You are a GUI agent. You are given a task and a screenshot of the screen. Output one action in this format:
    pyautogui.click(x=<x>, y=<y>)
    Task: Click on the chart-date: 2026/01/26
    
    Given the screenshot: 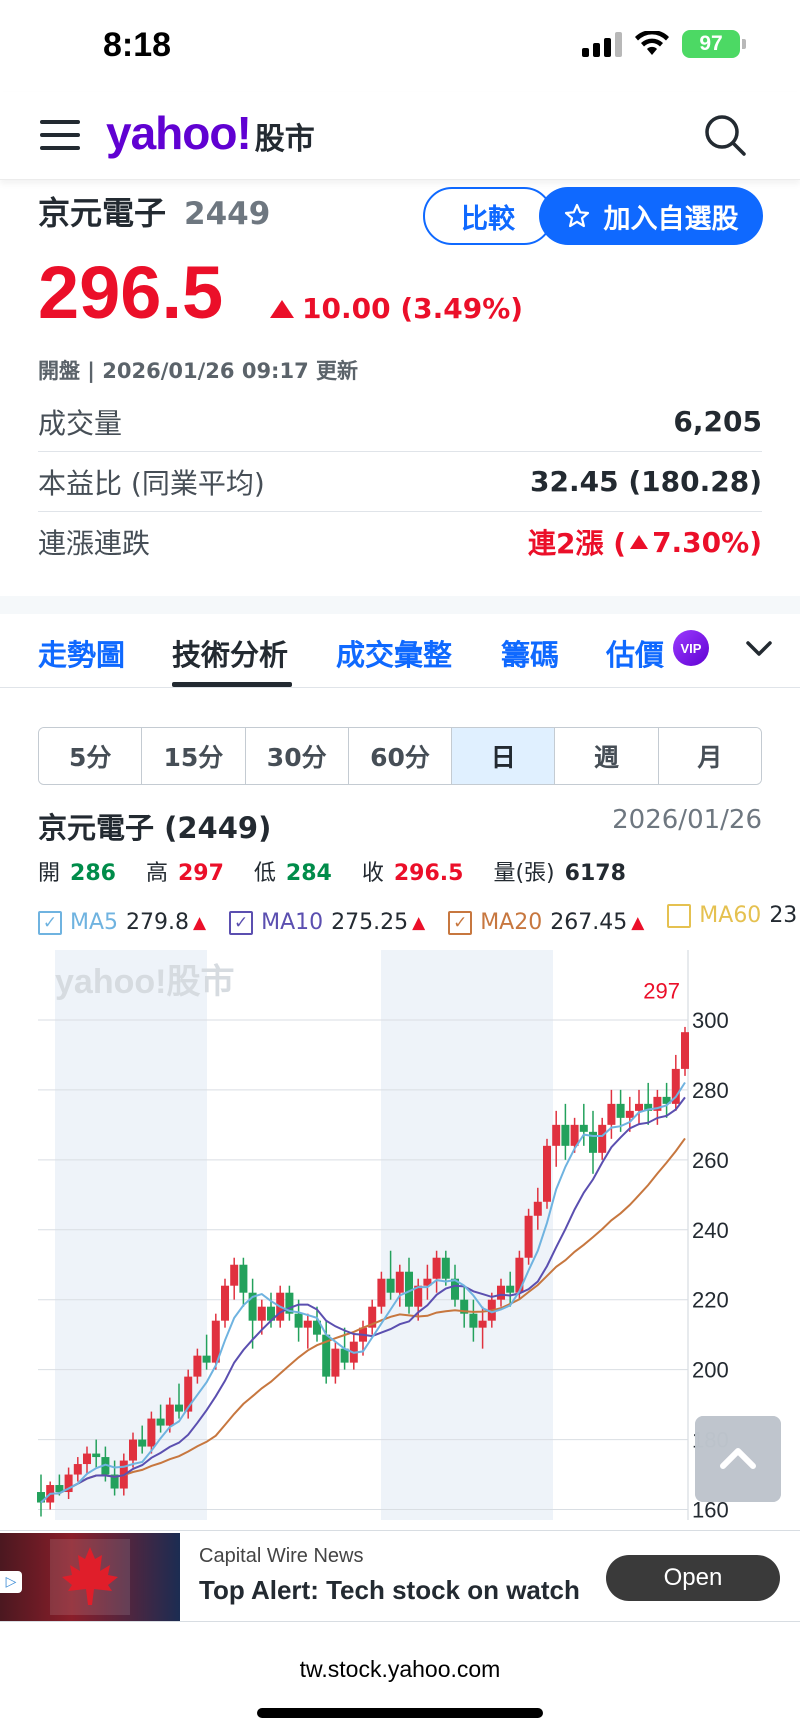 What is the action you would take?
    pyautogui.click(x=687, y=820)
    